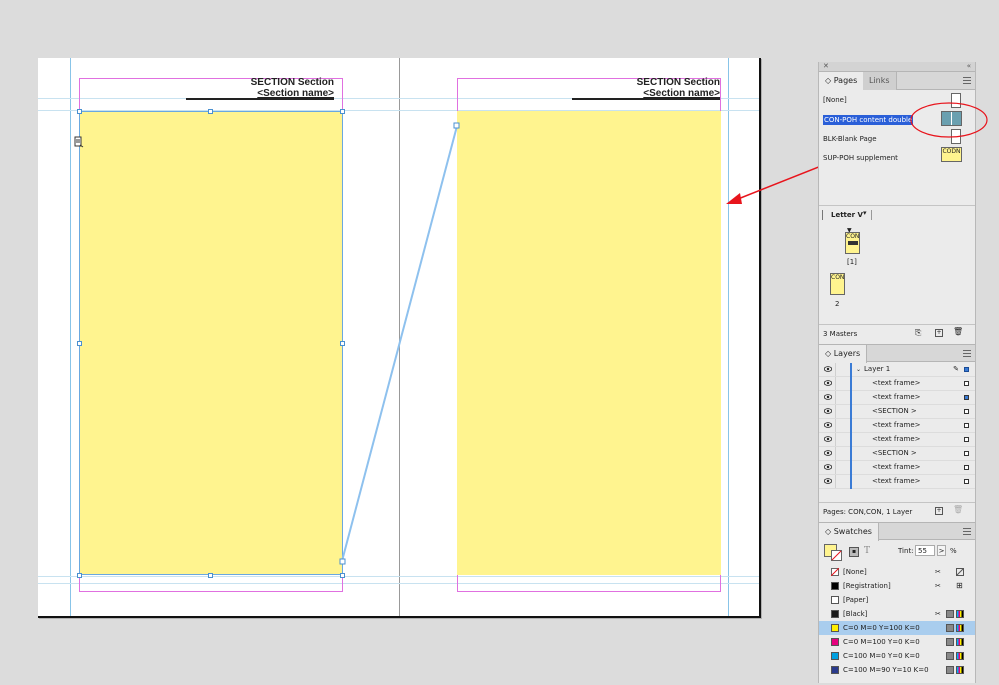 This screenshot has height=685, width=999. I want to click on layer-row: ⌄ Layer 1 ✎, so click(897, 370).